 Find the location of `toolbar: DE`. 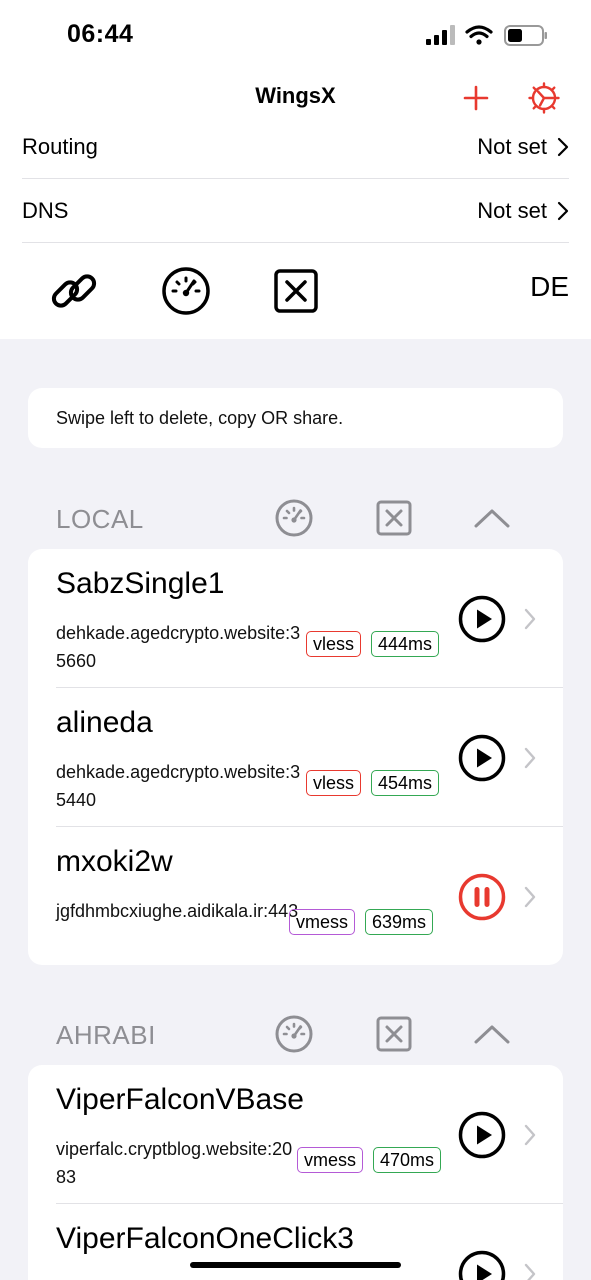

toolbar: DE is located at coordinates (295, 291).